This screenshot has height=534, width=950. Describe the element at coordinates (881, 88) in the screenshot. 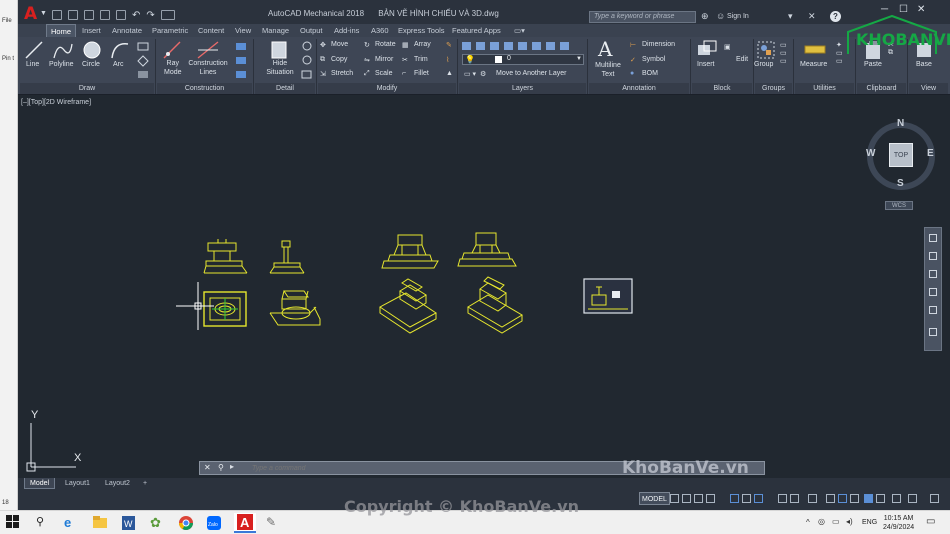

I see `panel-title-clipboard: Clipboard` at that location.